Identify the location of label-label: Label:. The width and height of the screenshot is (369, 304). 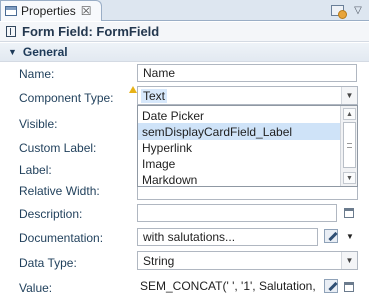
(35, 170).